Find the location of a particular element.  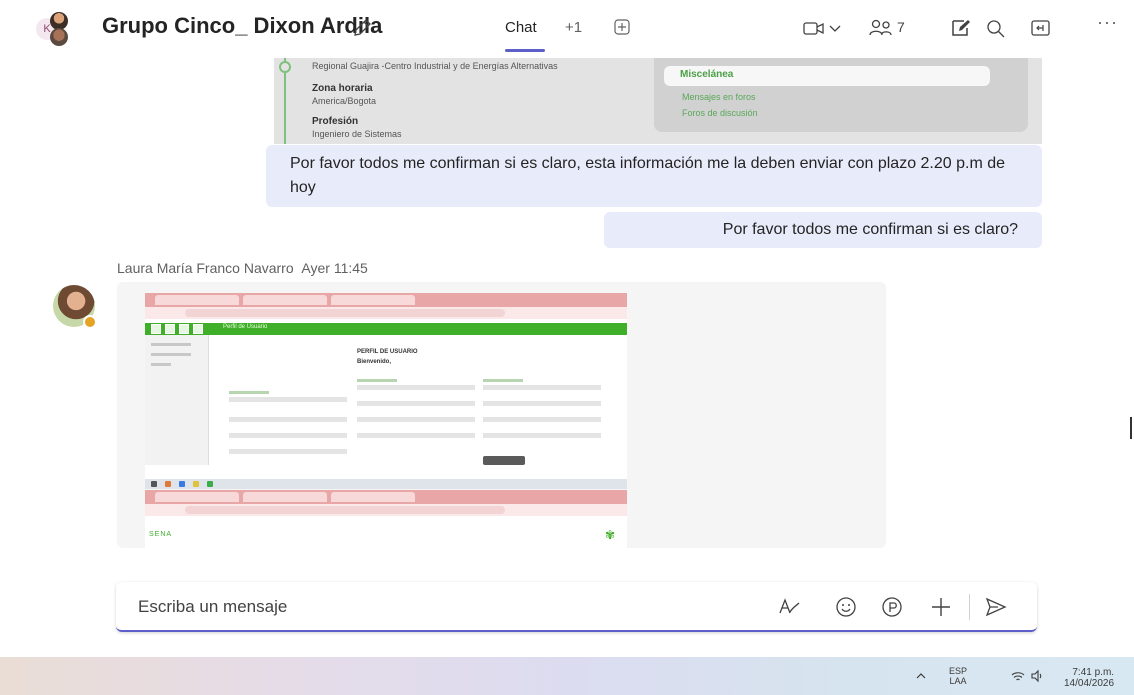

compose-separator is located at coordinates (969, 607).